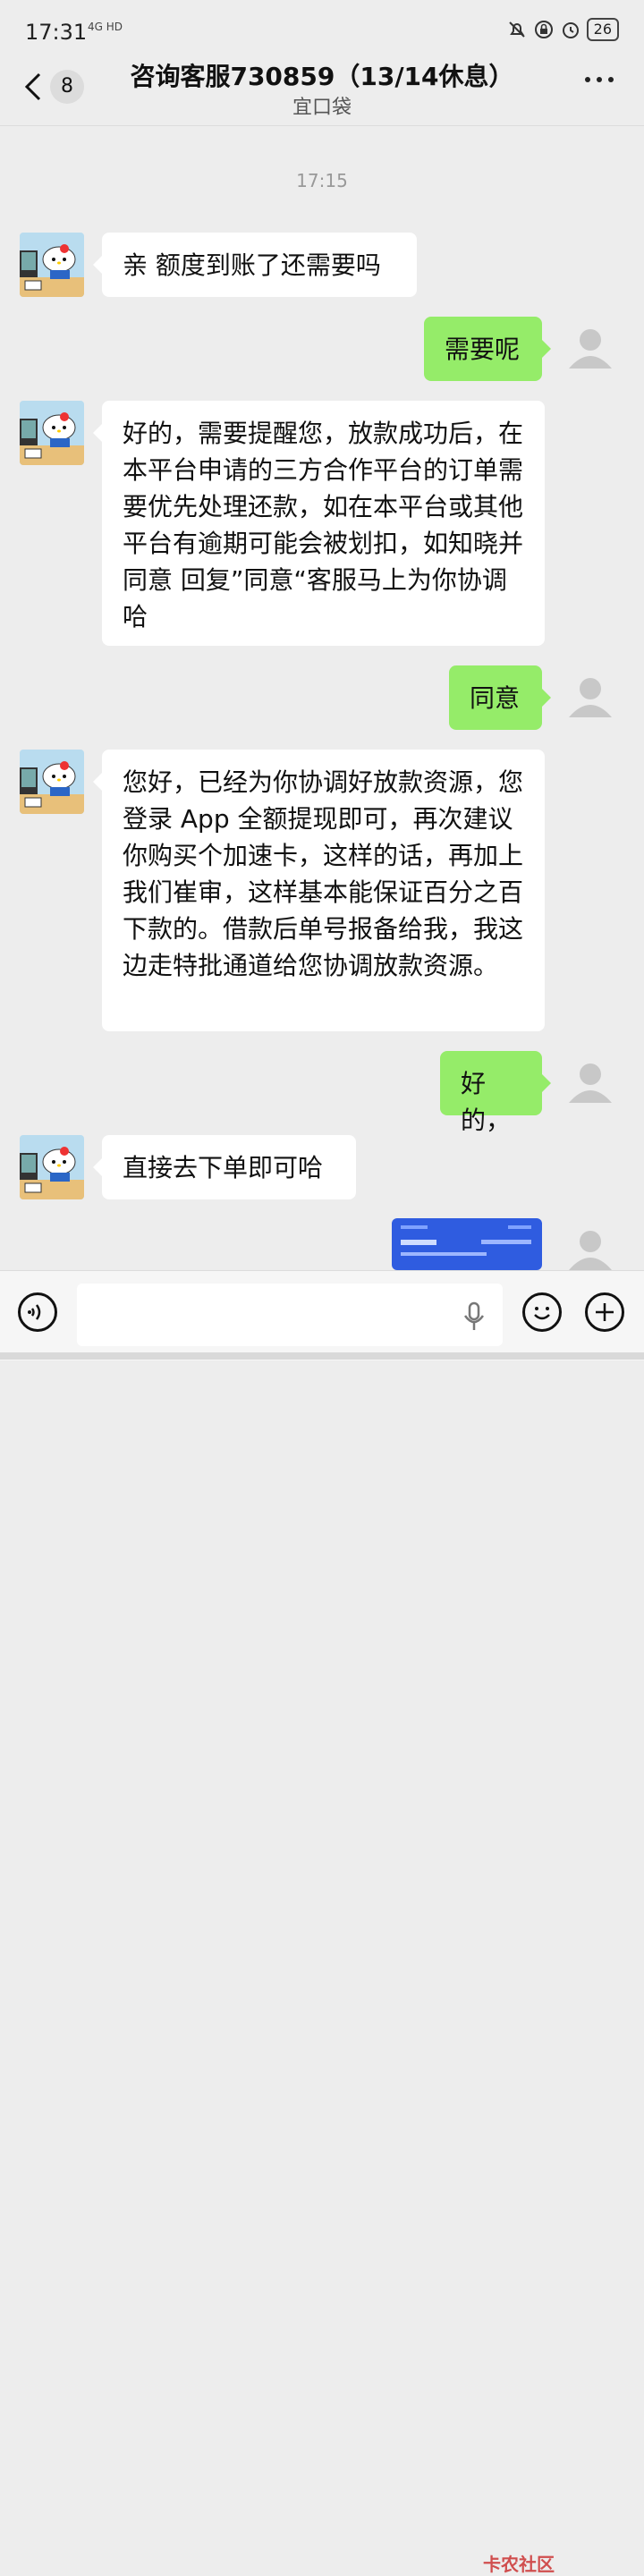 This screenshot has width=644, height=2576. What do you see at coordinates (599, 79) in the screenshot?
I see `more-options-icon` at bounding box center [599, 79].